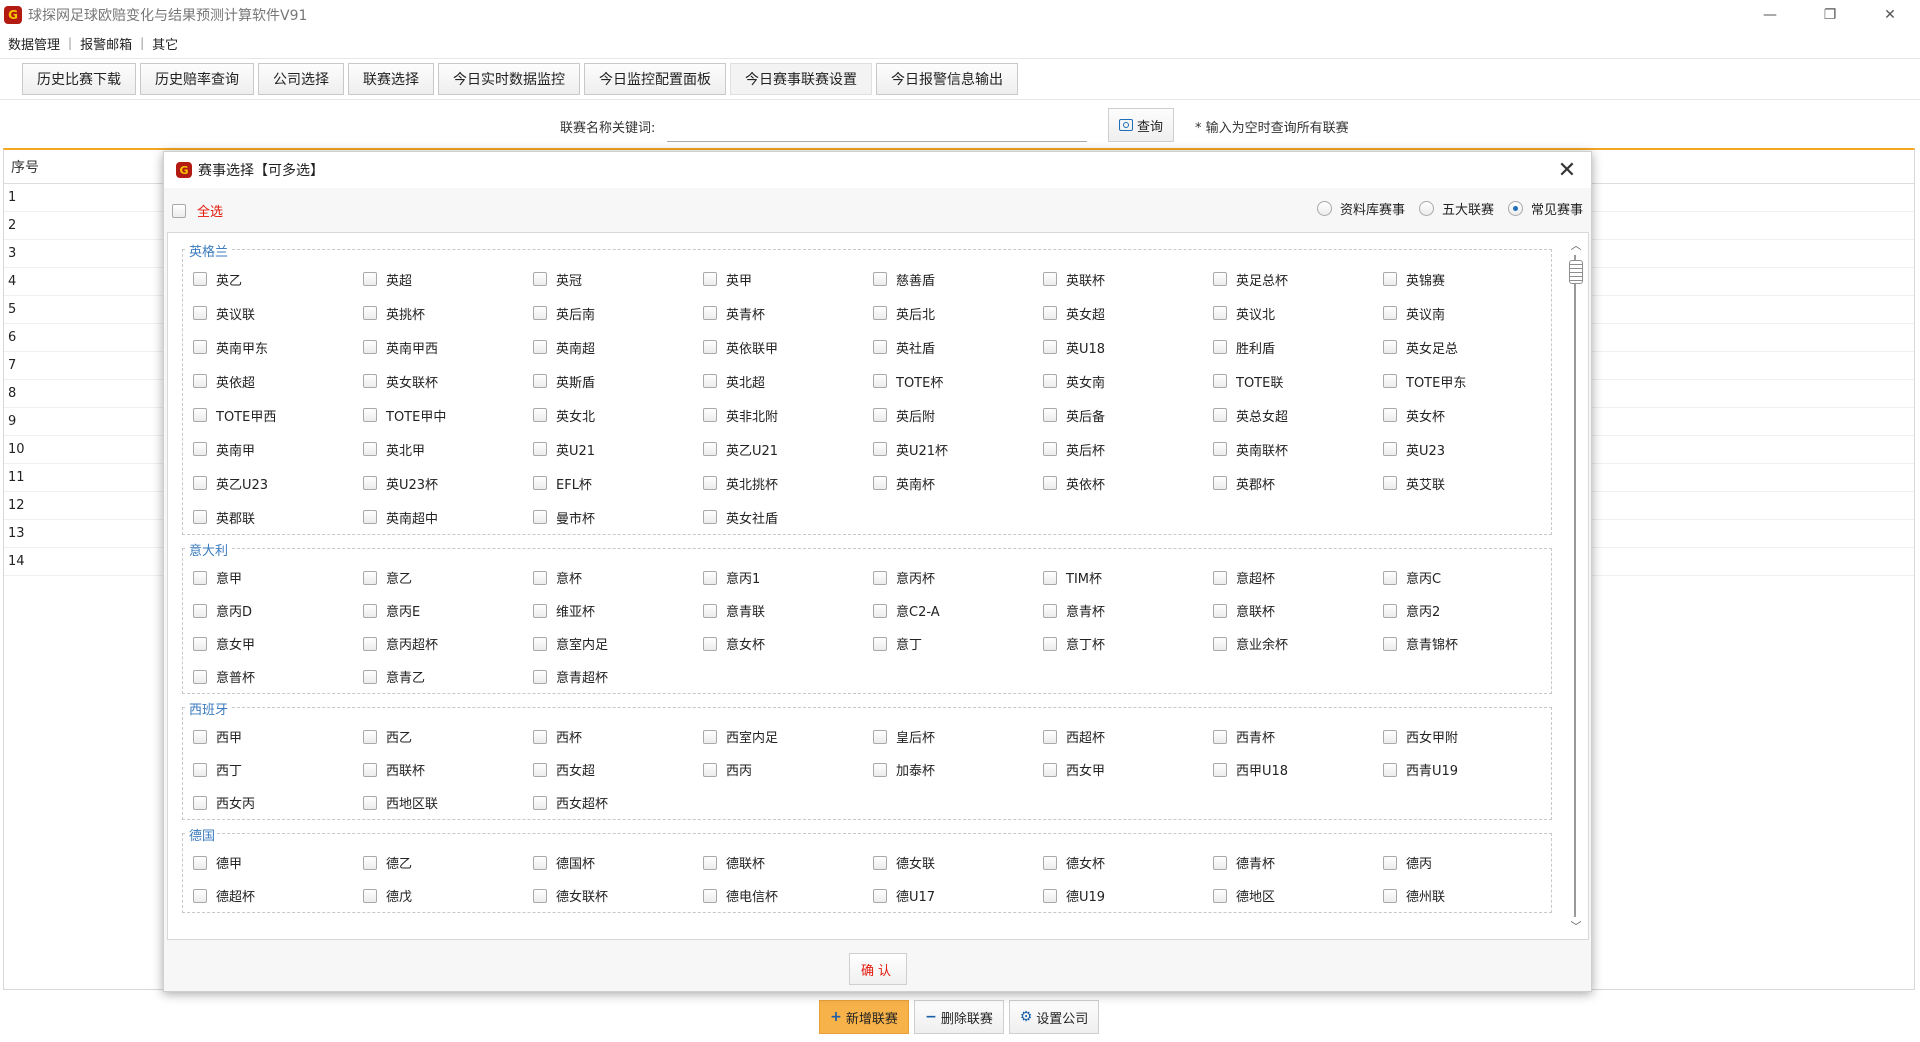 The width and height of the screenshot is (1920, 1042). I want to click on menu-data-management: 数据管理, so click(34, 43).